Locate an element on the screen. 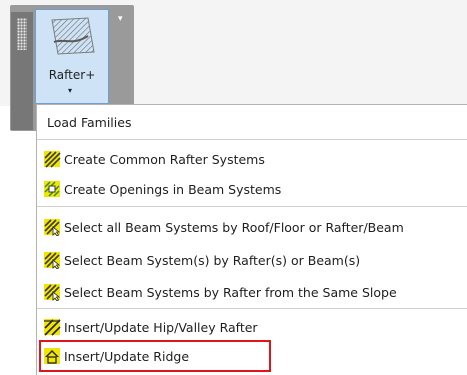 This screenshot has width=467, height=375. panel-options-caret-icon: ▾ is located at coordinates (120, 19).